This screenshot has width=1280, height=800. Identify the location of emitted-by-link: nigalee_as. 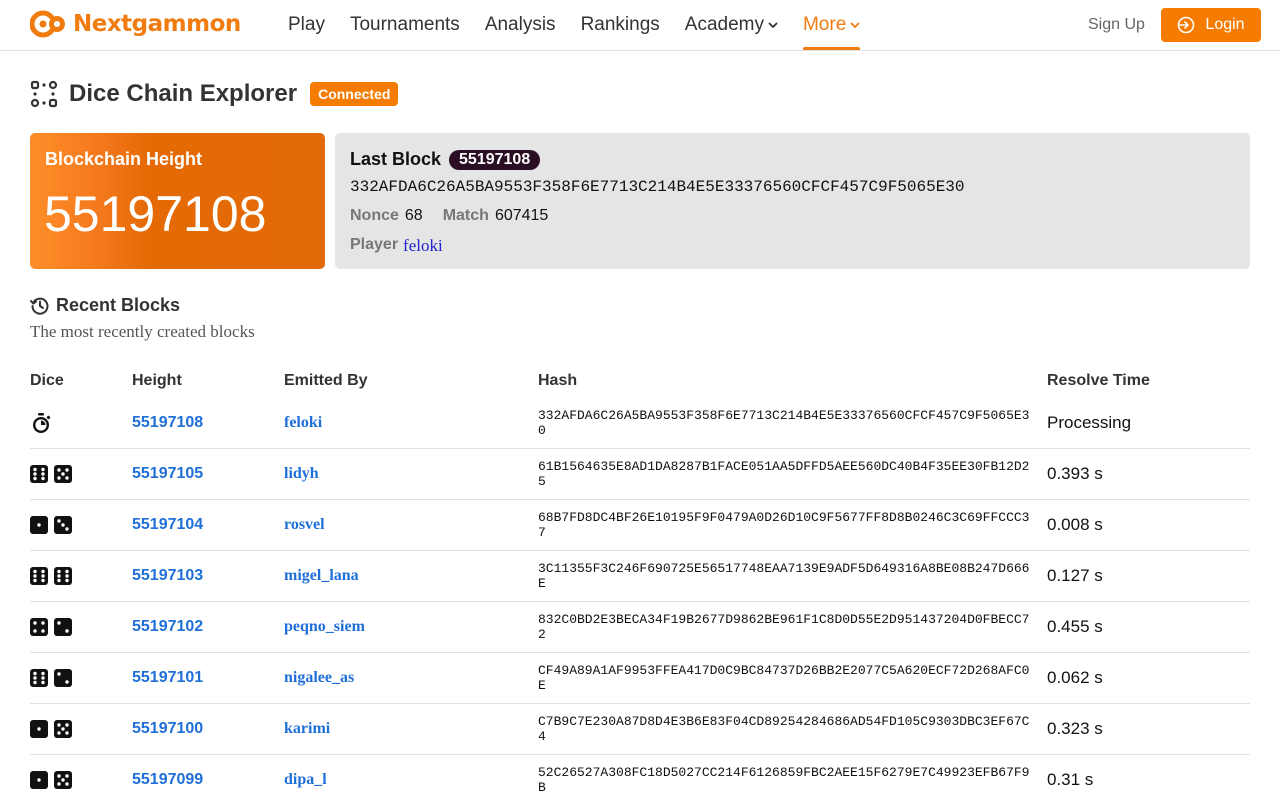
(411, 678).